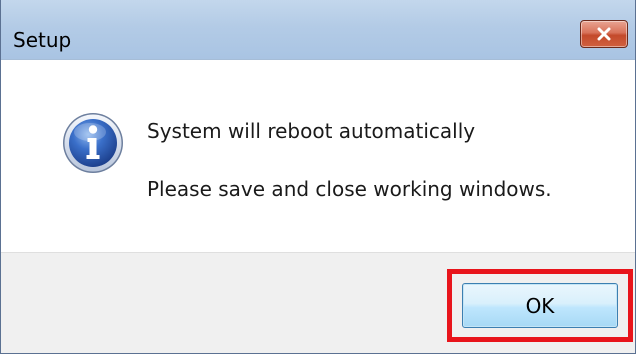  Describe the element at coordinates (93, 143) in the screenshot. I see `info-icon` at that location.